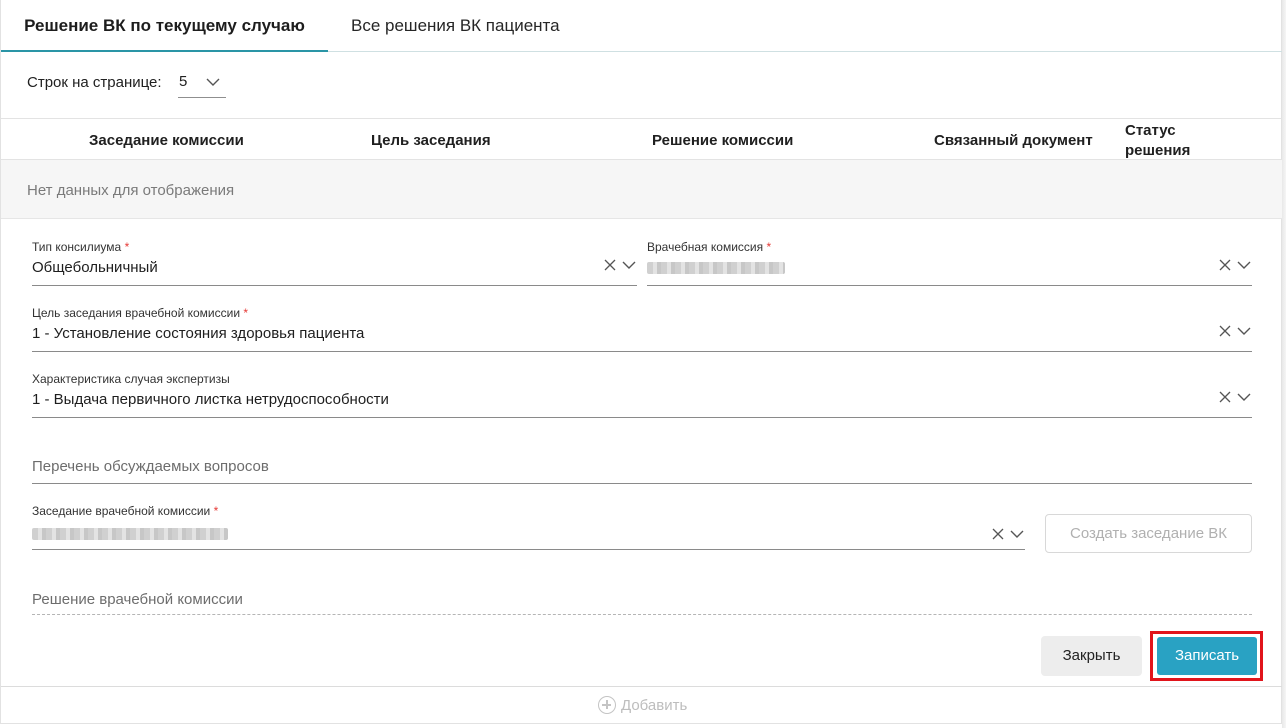 The image size is (1286, 728). I want to click on footer-bar: Добавить, so click(642, 705).